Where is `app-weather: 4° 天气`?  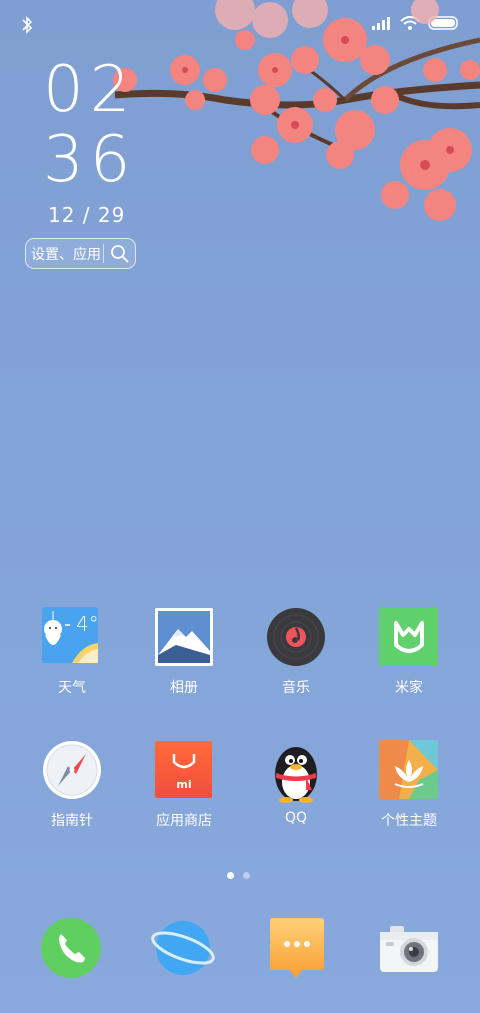 app-weather: 4° 天气 is located at coordinates (72, 652).